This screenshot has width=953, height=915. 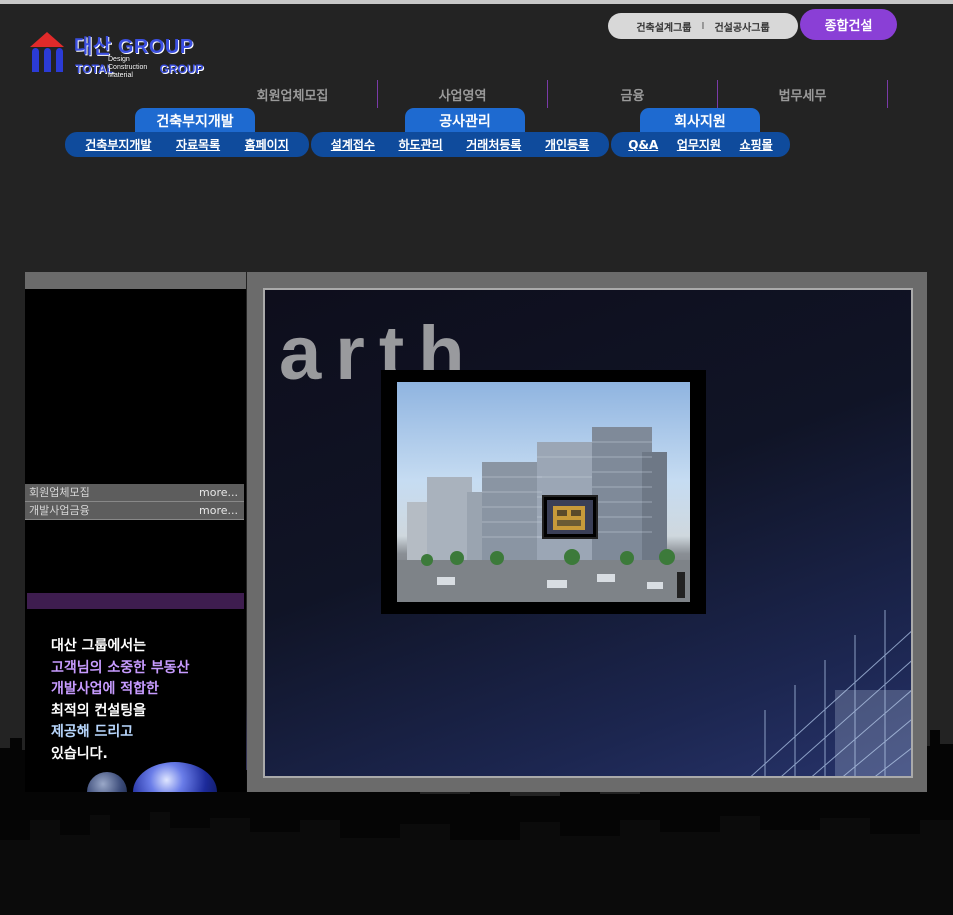 I want to click on left-panel-divider, so click(x=135, y=601).